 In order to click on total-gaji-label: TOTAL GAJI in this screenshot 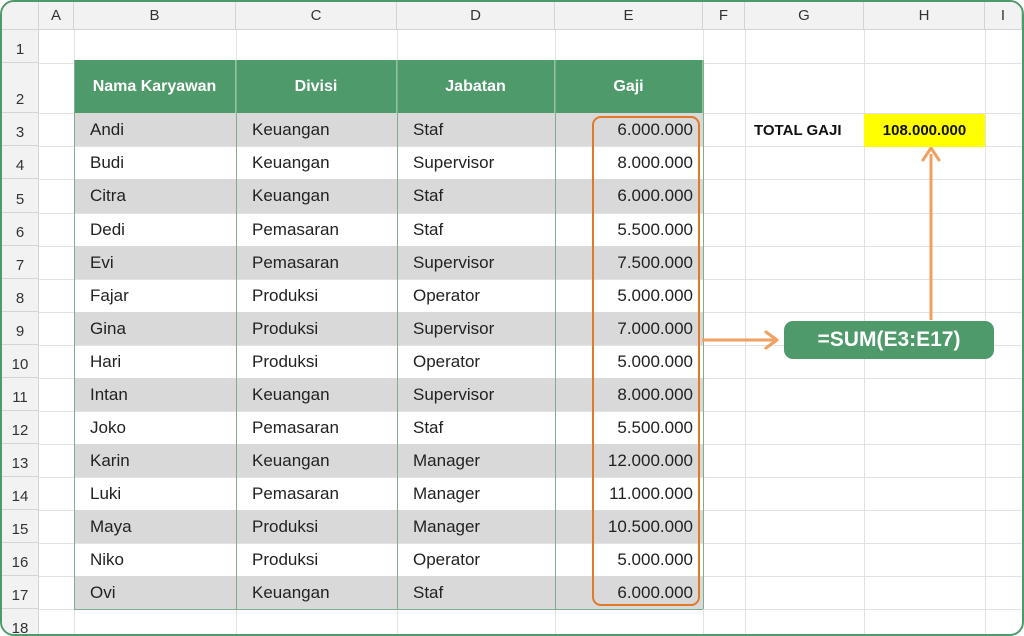, I will do `click(798, 130)`.